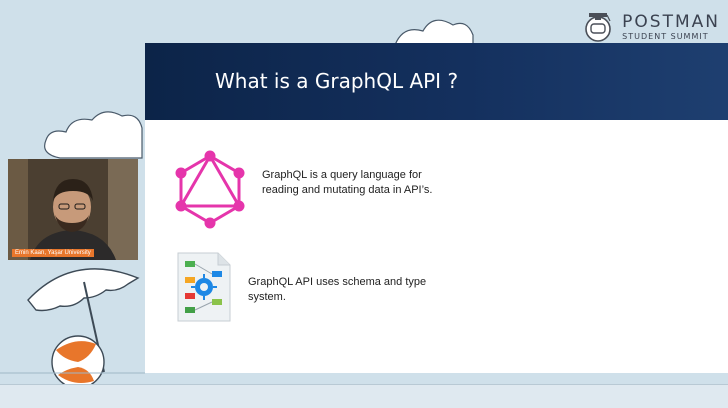  What do you see at coordinates (337, 289) in the screenshot?
I see `slide-point-schema-type-system: GraphQL API uses schema and type system.` at bounding box center [337, 289].